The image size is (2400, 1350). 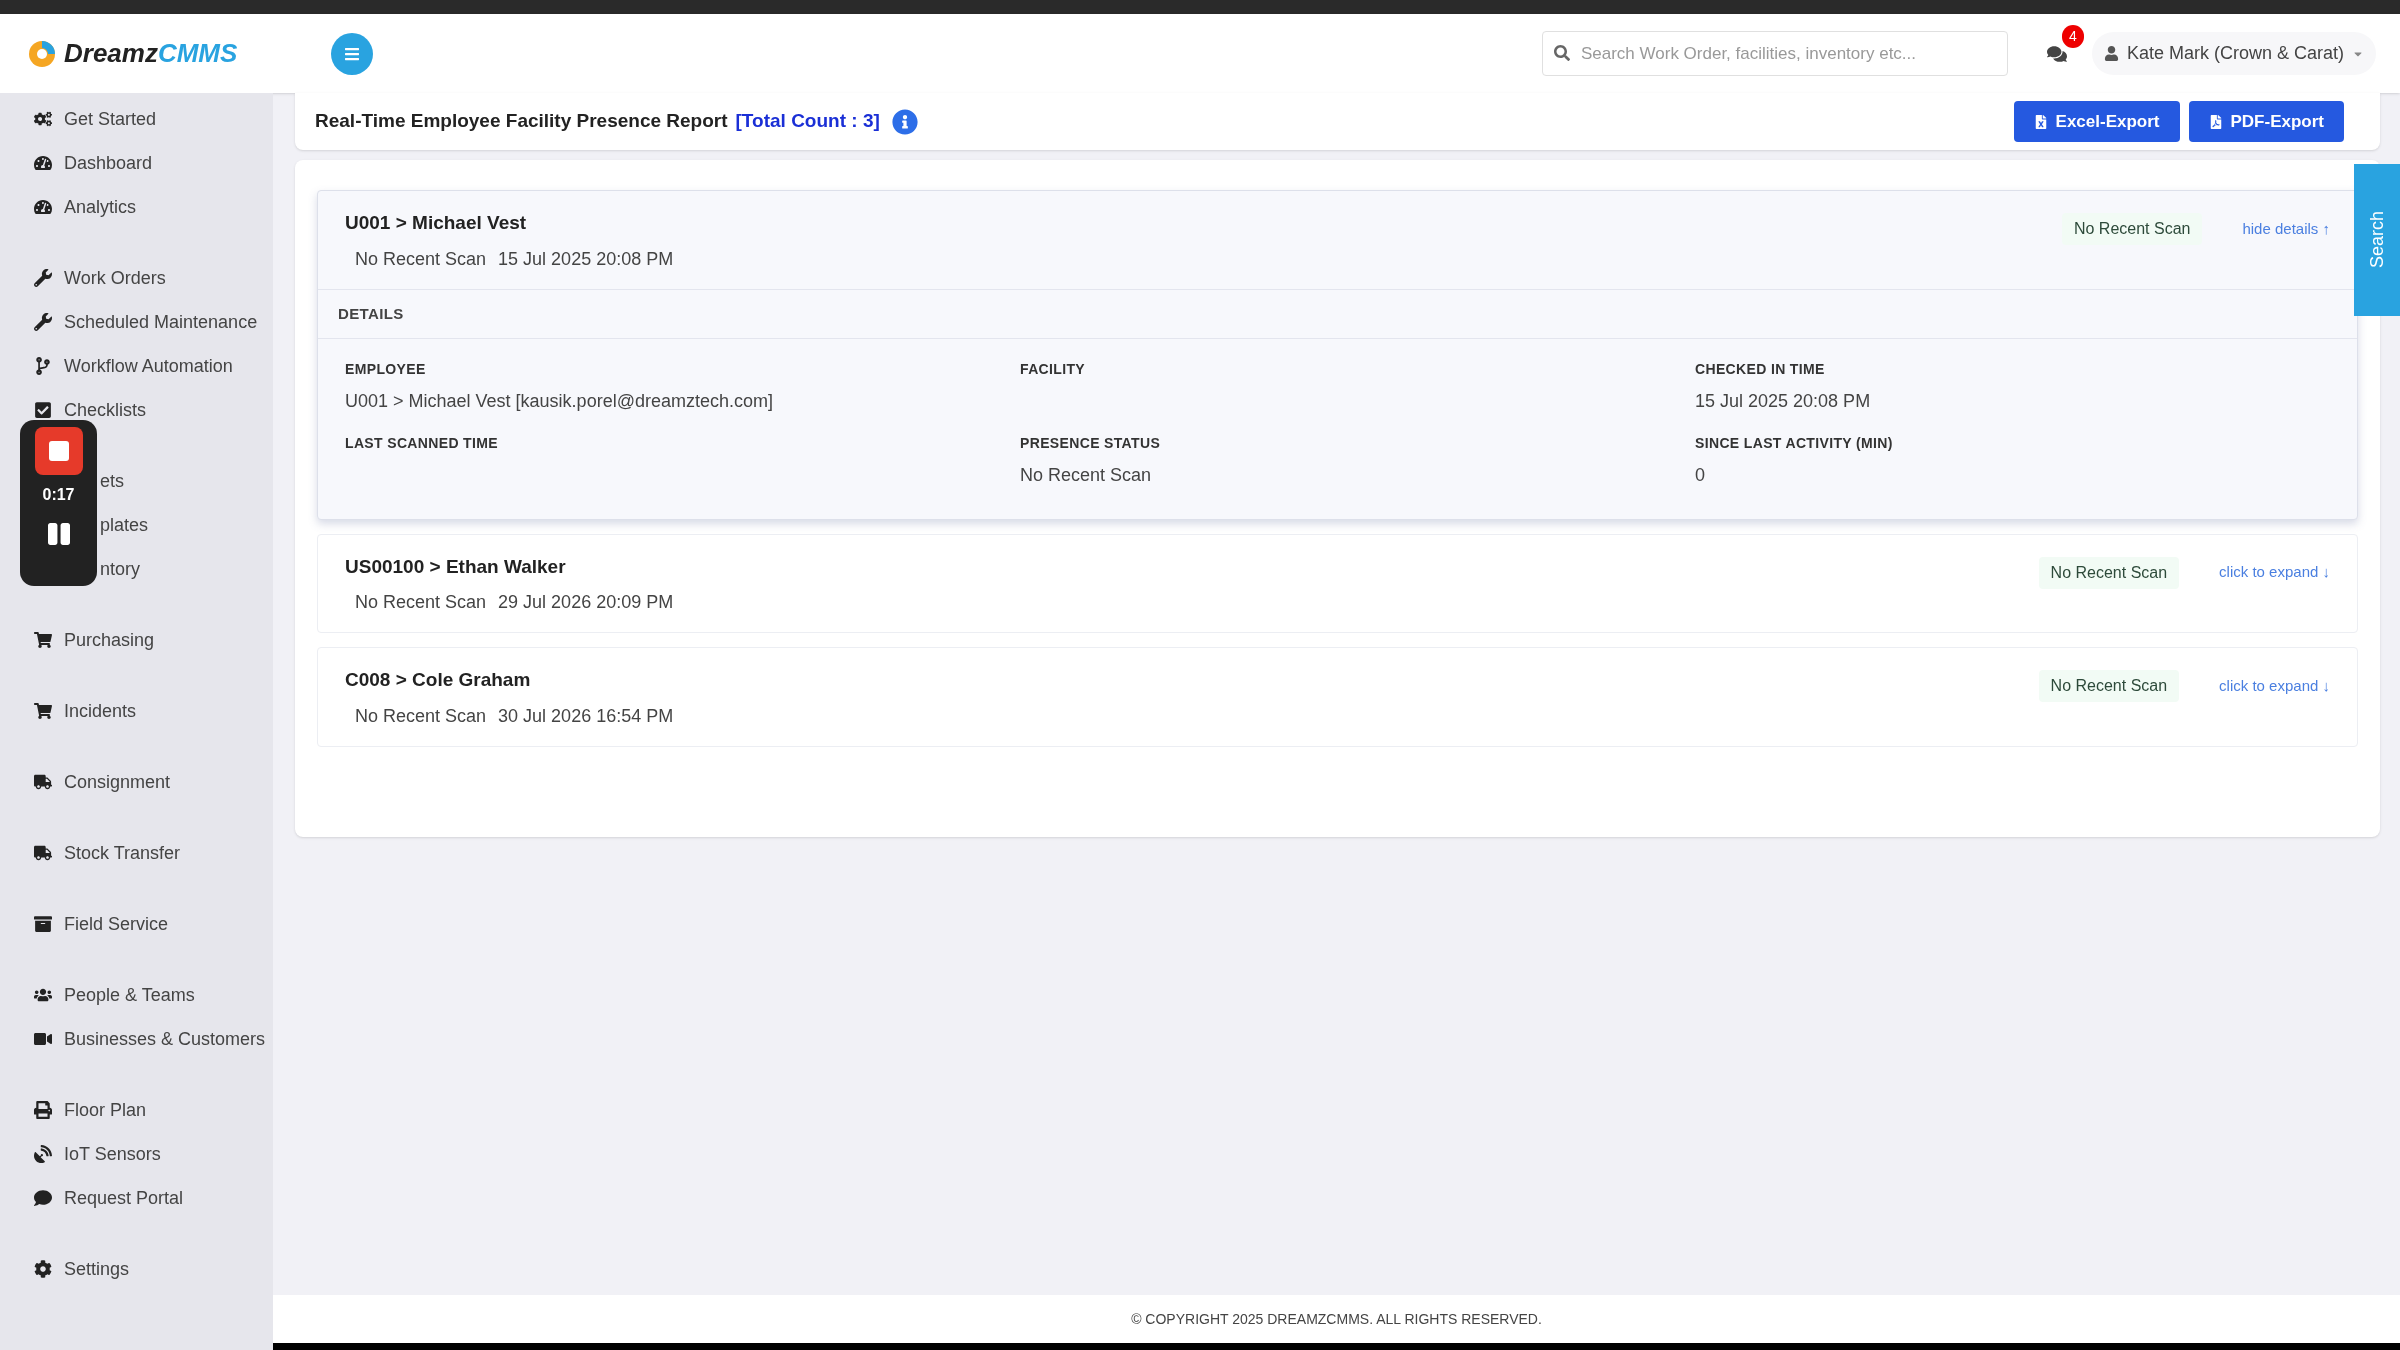 What do you see at coordinates (58, 451) in the screenshot?
I see `stop-button` at bounding box center [58, 451].